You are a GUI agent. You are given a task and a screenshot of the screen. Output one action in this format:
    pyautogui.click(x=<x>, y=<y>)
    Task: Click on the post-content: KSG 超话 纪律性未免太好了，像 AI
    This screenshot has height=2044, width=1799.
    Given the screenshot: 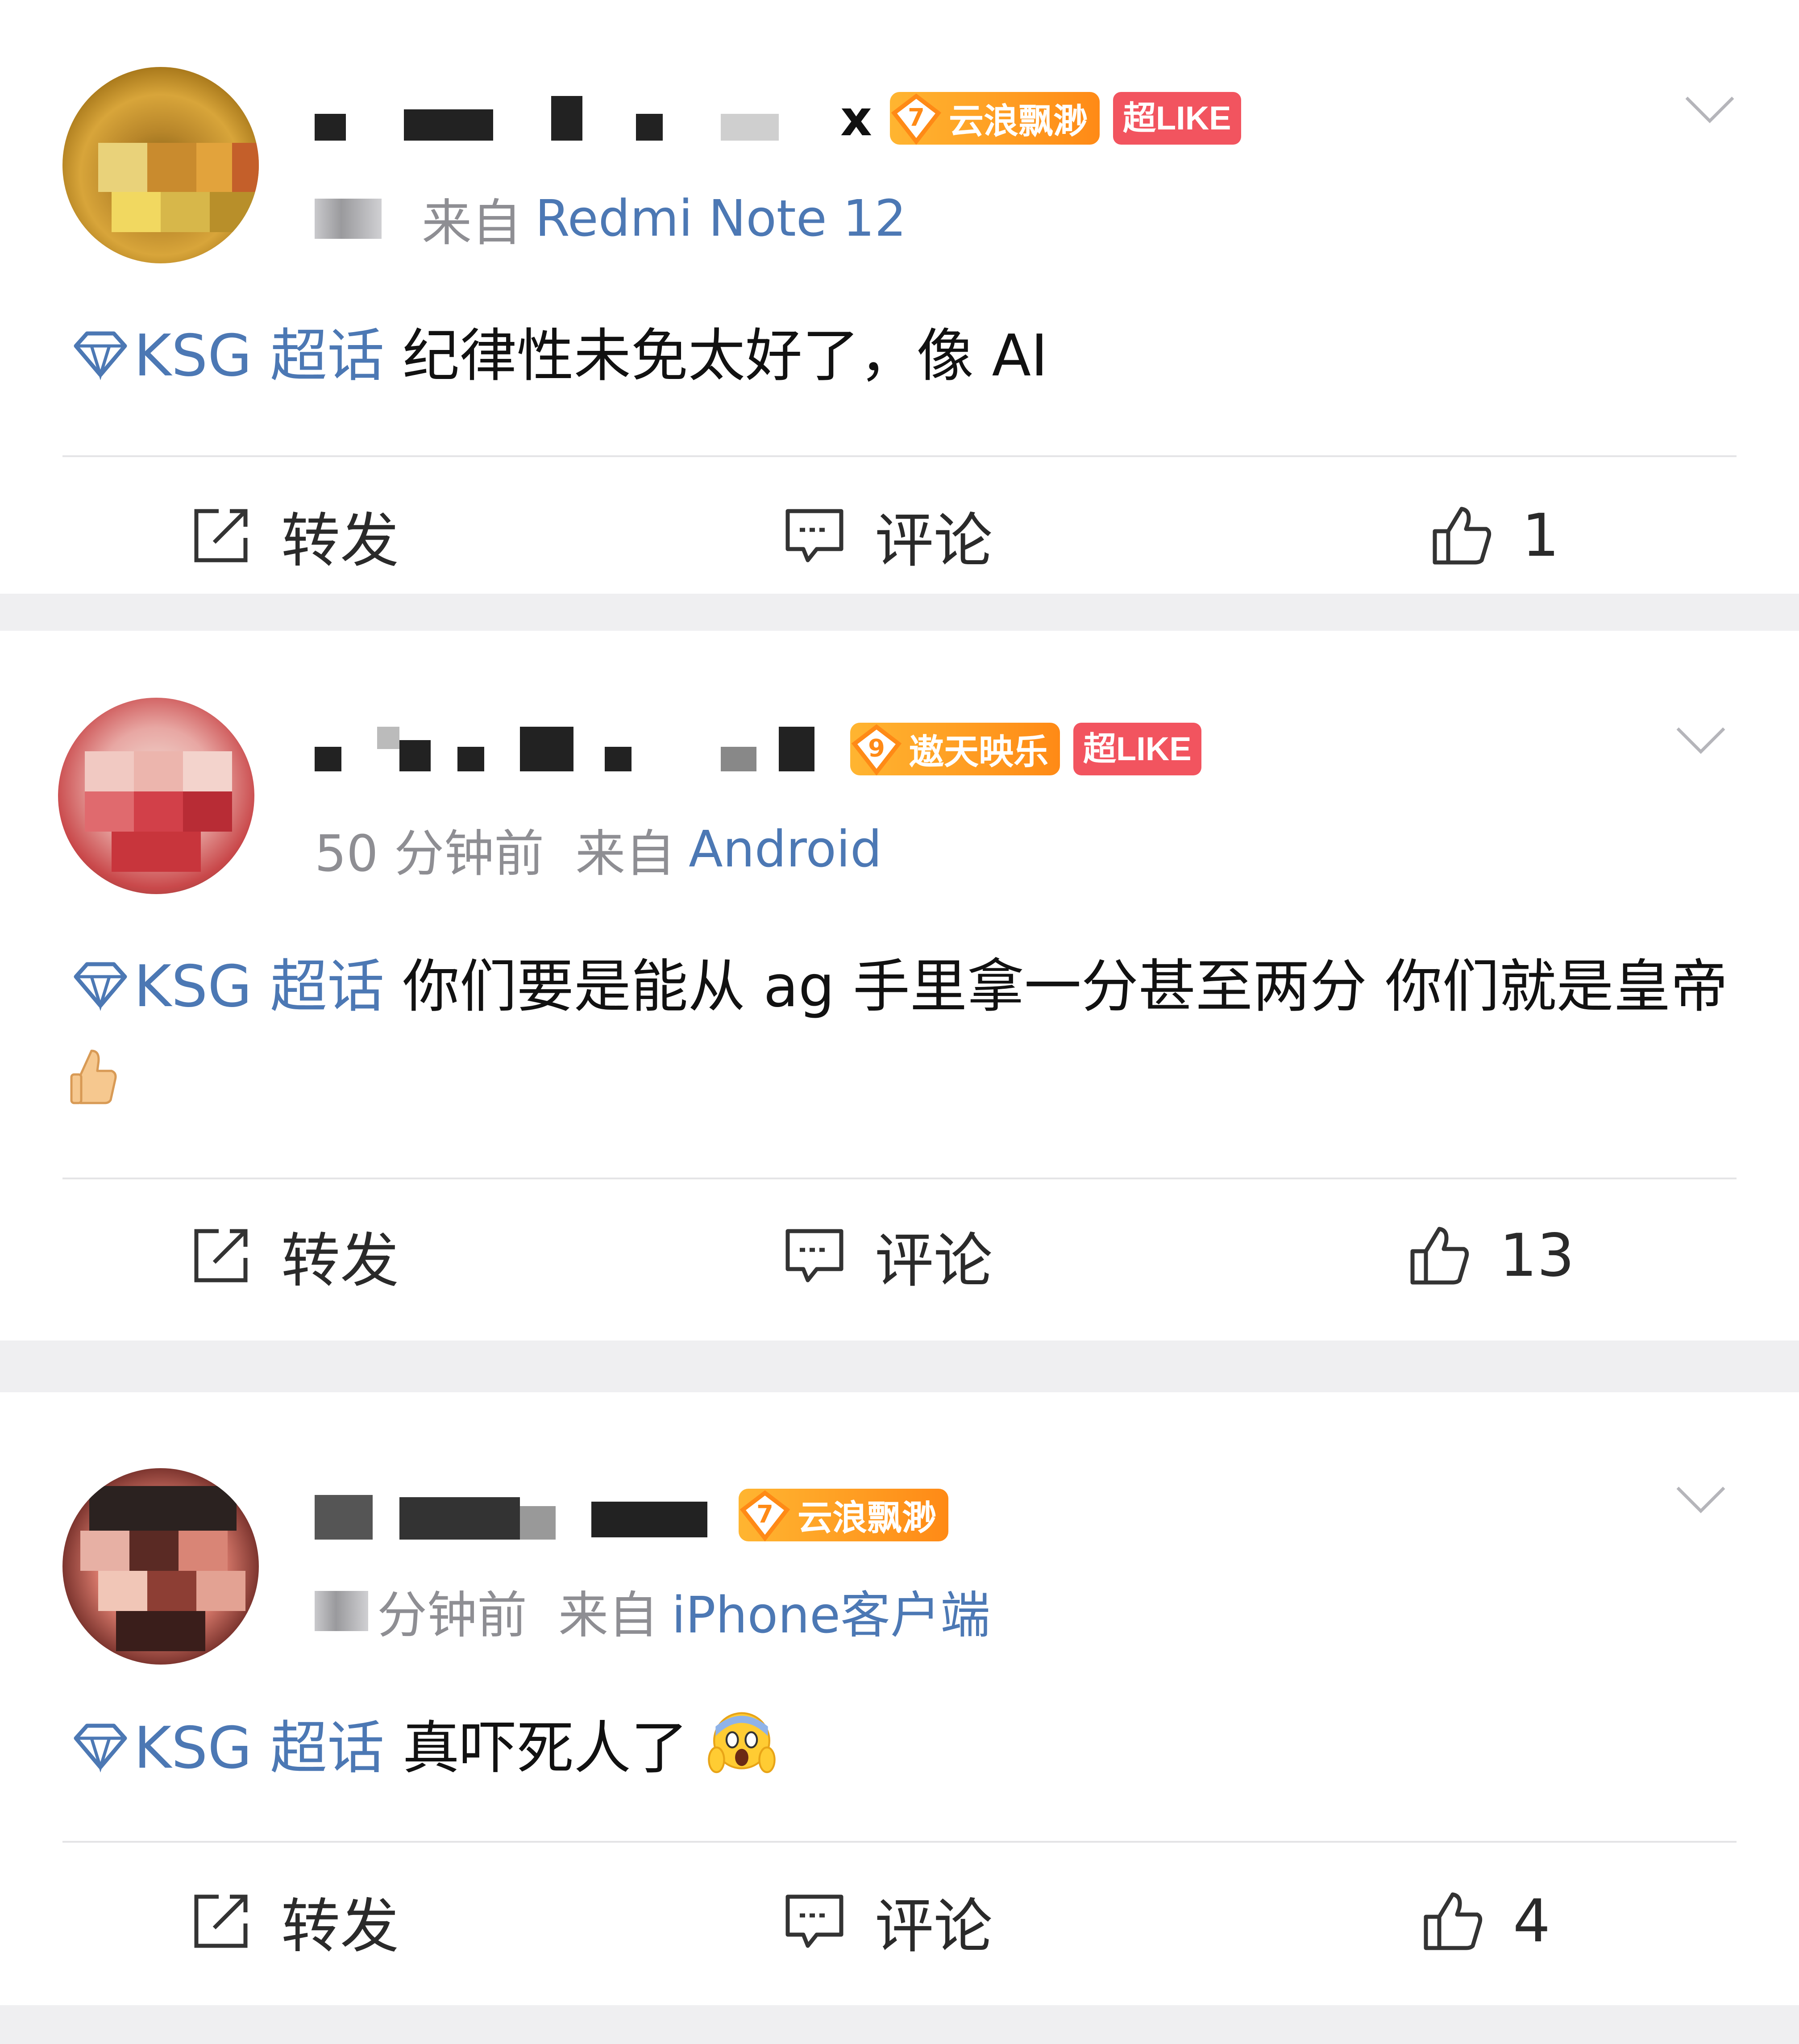 What is the action you would take?
    pyautogui.click(x=902, y=356)
    